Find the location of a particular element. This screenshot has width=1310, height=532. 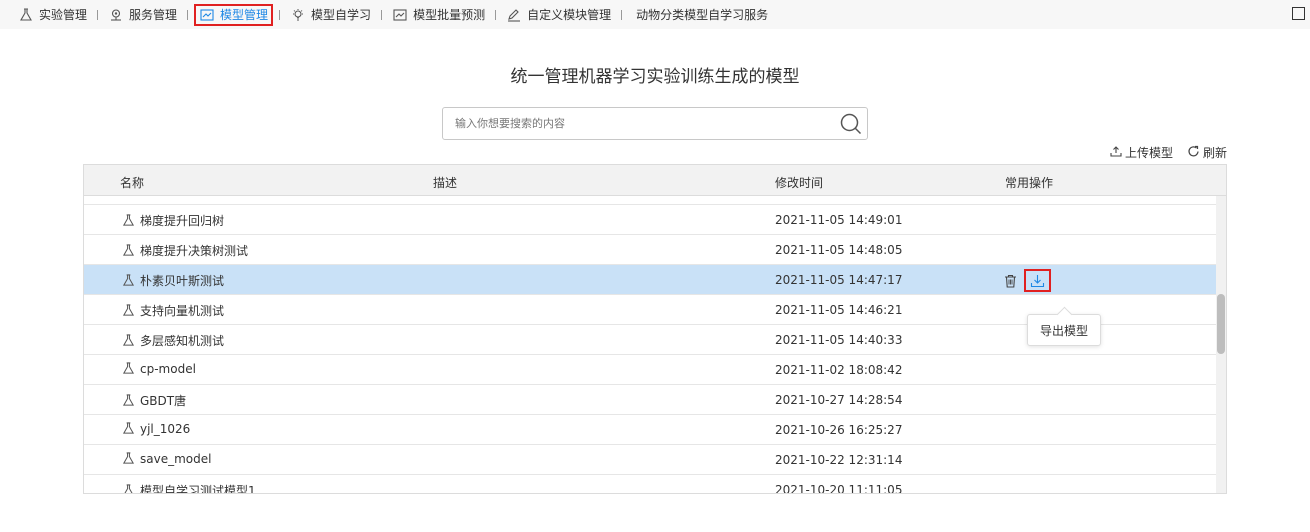

model-name-cell: 多层感知机测试 is located at coordinates (173, 340).